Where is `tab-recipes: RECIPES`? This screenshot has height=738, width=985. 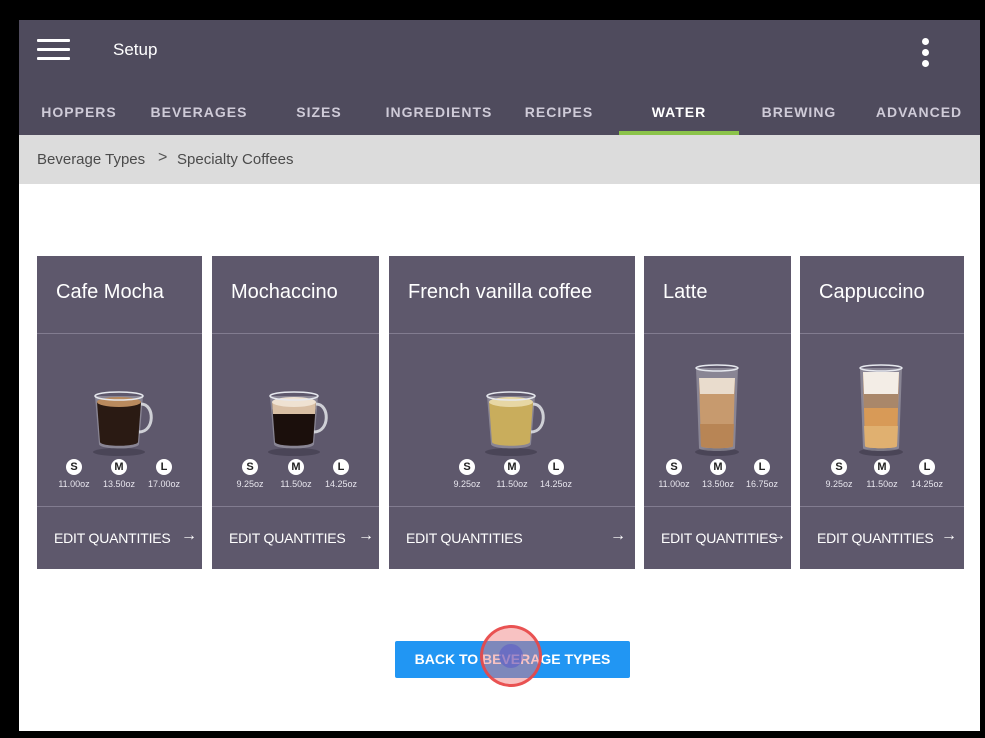
tab-recipes: RECIPES is located at coordinates (559, 116).